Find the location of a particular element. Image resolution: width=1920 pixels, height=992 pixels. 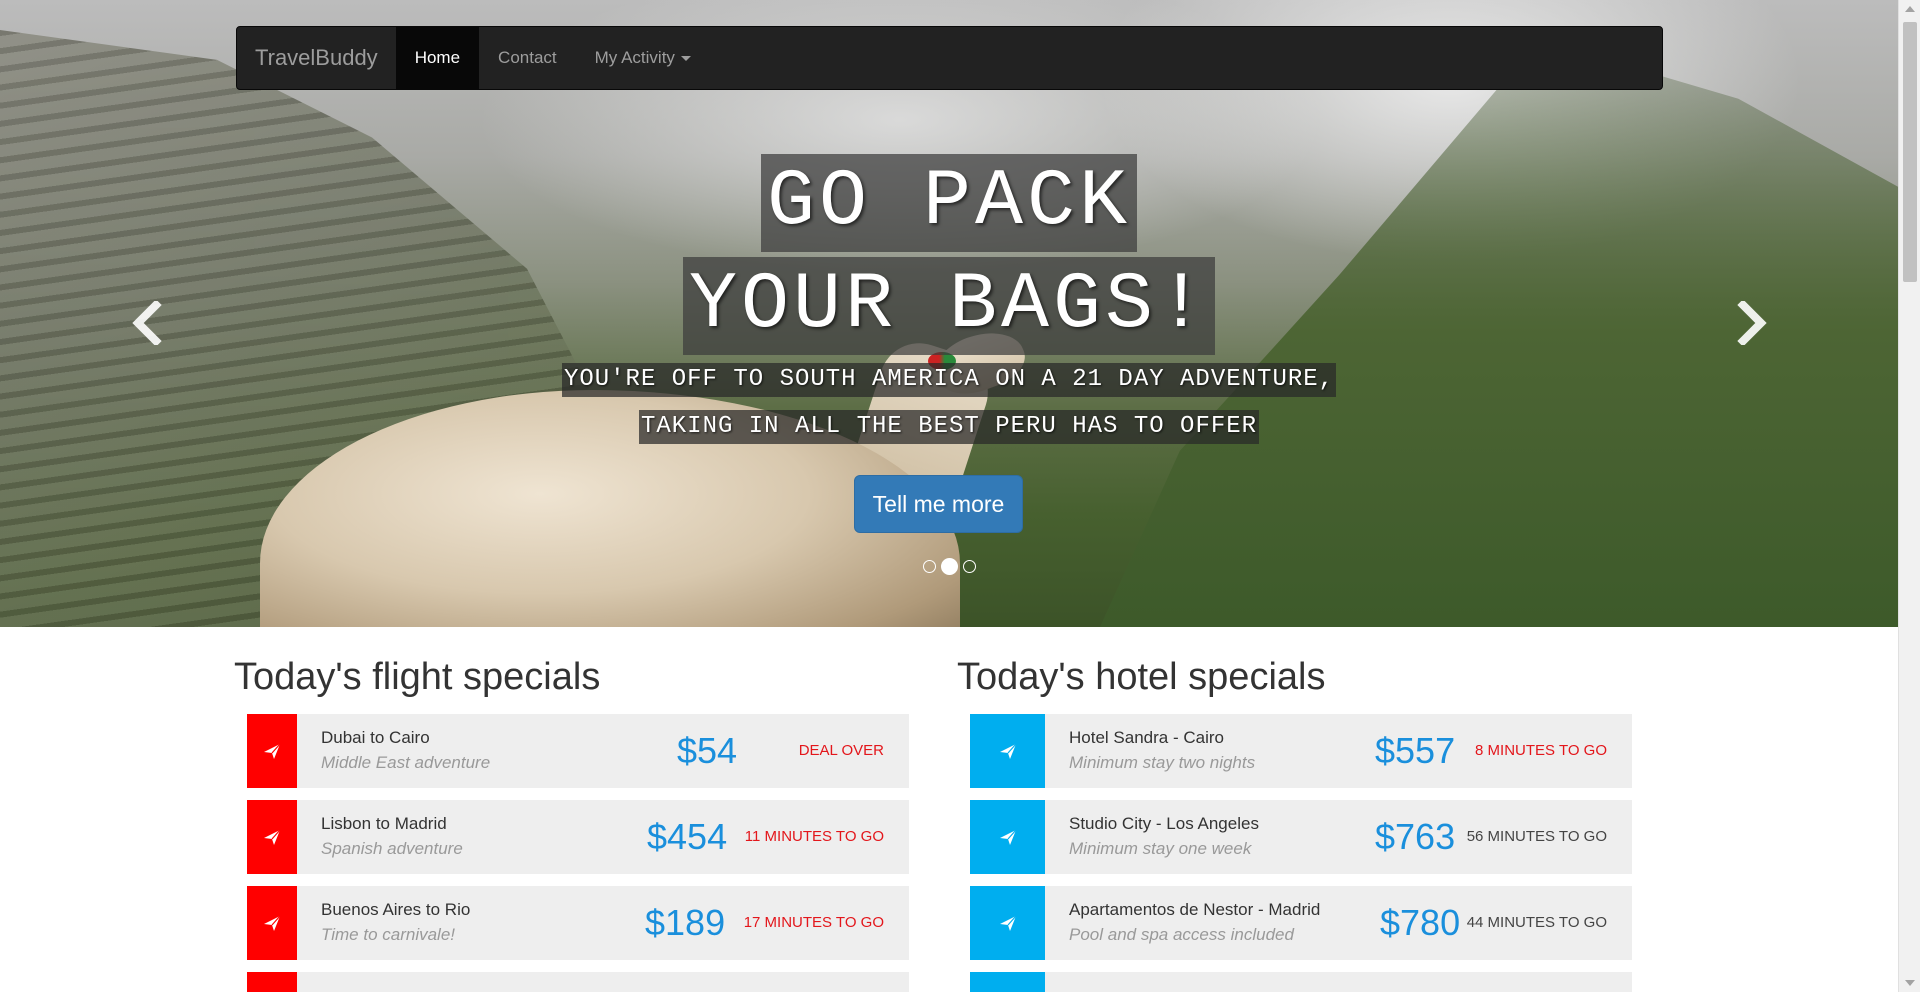

deal-price: $189 is located at coordinates (685, 922).